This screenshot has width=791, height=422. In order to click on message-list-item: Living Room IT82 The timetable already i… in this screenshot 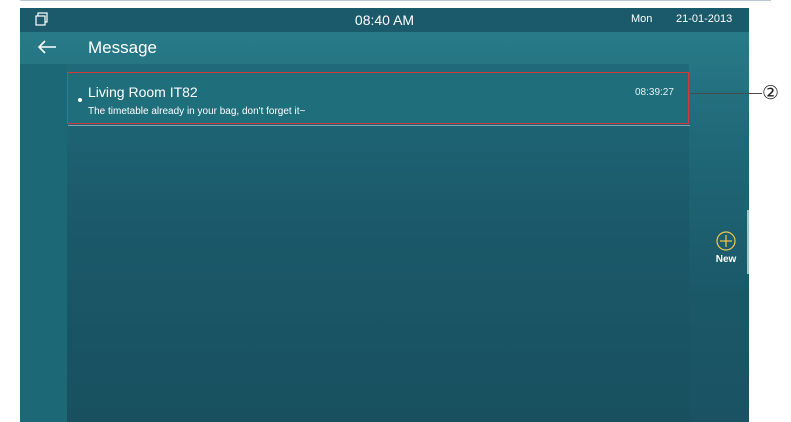, I will do `click(378, 99)`.